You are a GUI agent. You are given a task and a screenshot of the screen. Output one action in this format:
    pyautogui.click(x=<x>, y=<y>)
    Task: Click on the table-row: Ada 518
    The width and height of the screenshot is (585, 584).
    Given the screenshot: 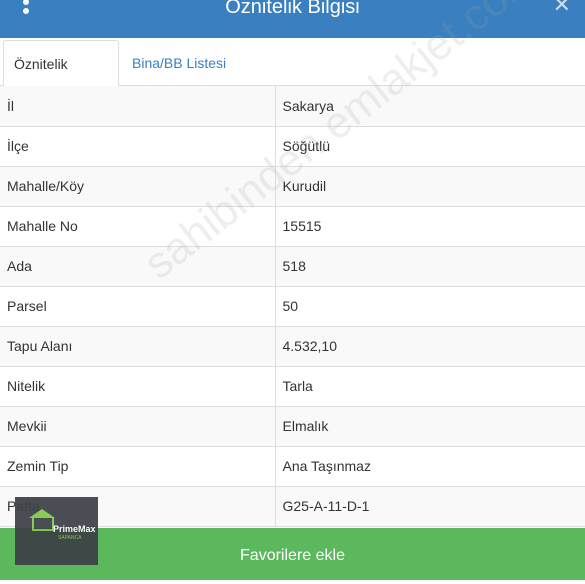 What is the action you would take?
    pyautogui.click(x=292, y=266)
    